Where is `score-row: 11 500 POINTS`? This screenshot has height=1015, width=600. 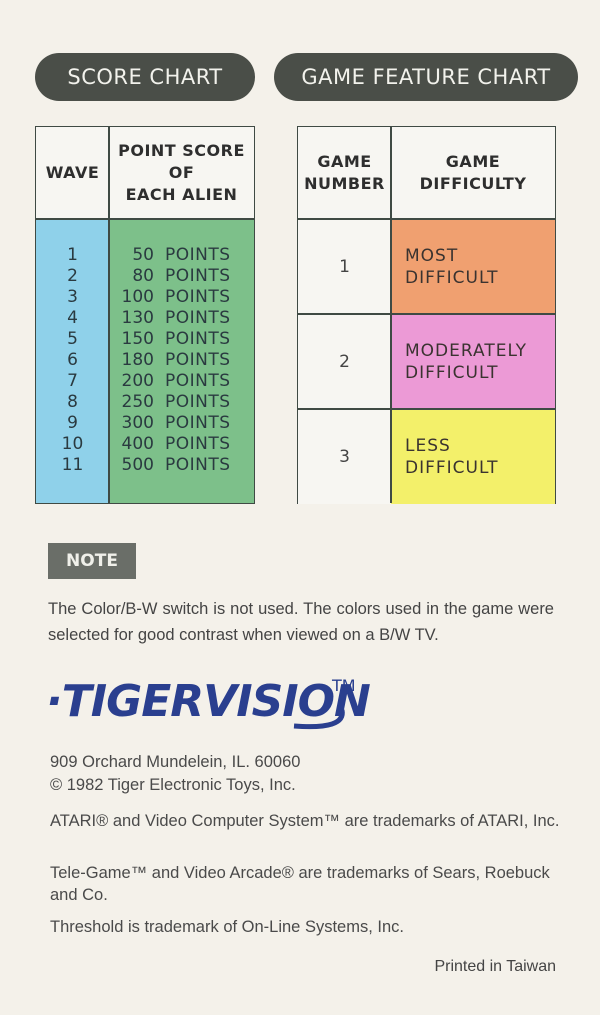
score-row: 11 500 POINTS is located at coordinates (145, 465).